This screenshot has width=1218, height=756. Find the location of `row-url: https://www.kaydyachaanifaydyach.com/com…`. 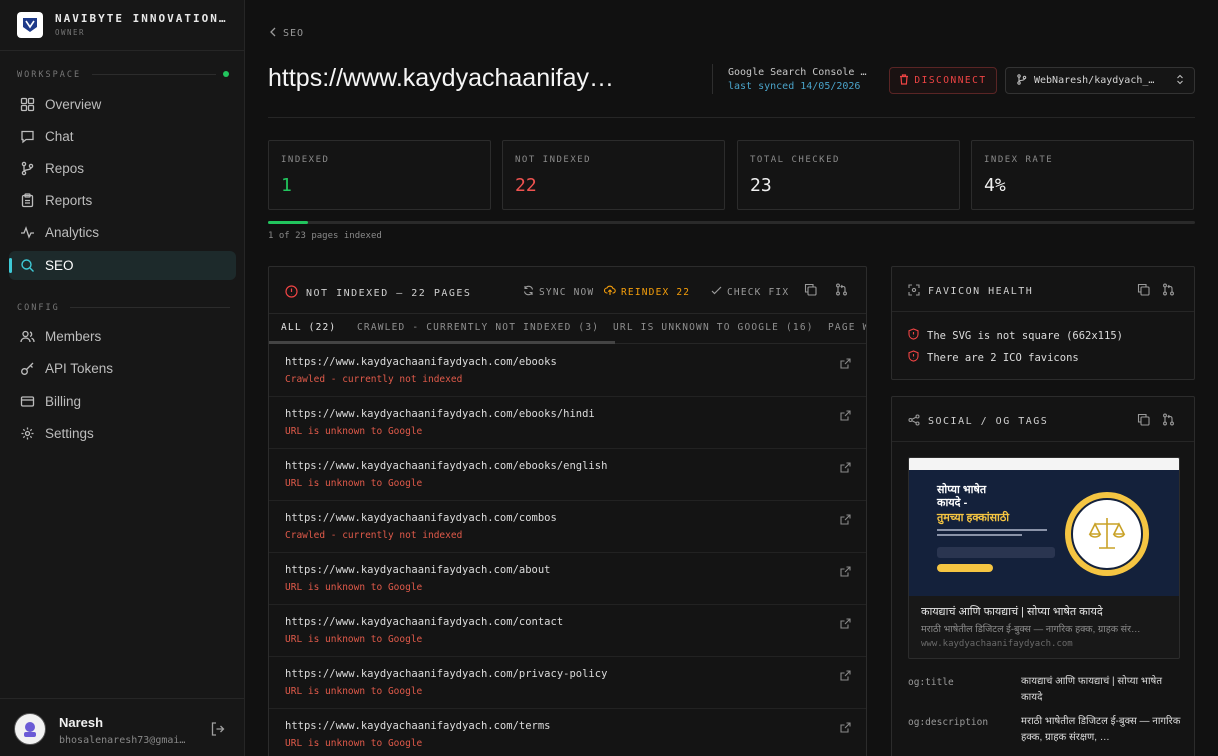

row-url: https://www.kaydyachaanifaydyach.com/com… is located at coordinates (421, 518).